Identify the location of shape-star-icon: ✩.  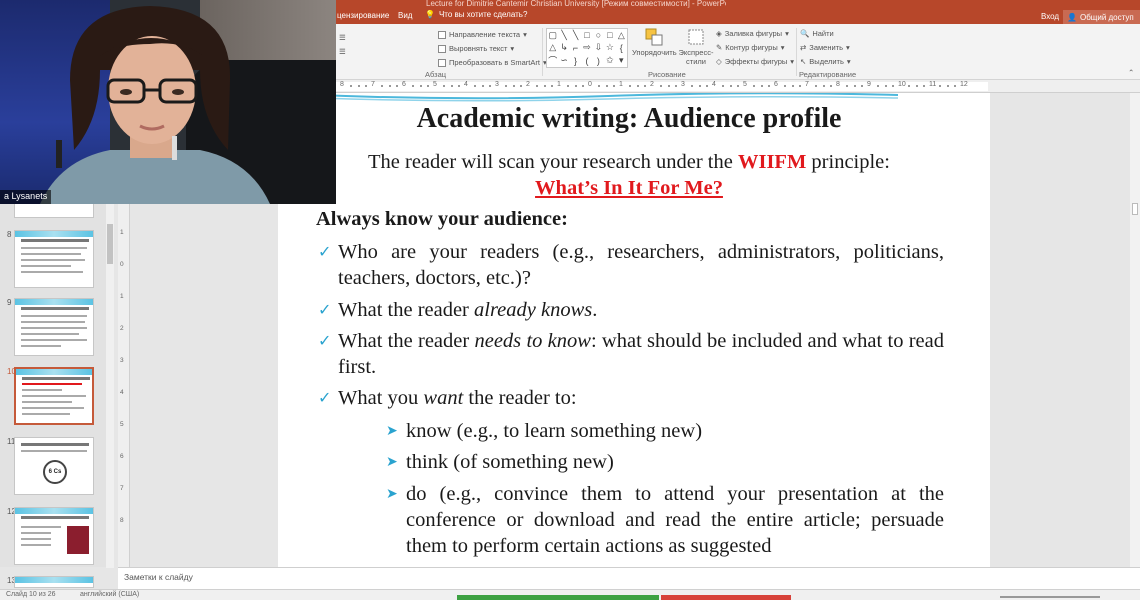
(609, 60).